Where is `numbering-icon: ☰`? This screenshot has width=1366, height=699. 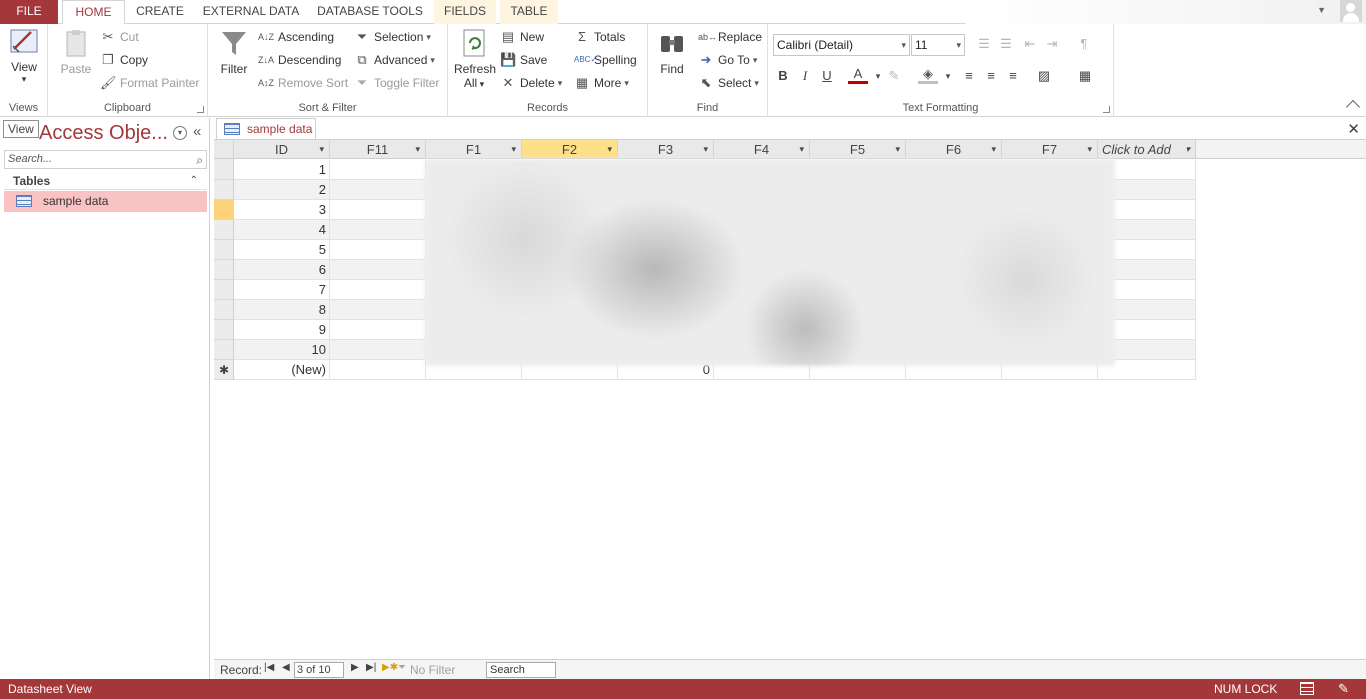
numbering-icon: ☰ is located at coordinates (1006, 44).